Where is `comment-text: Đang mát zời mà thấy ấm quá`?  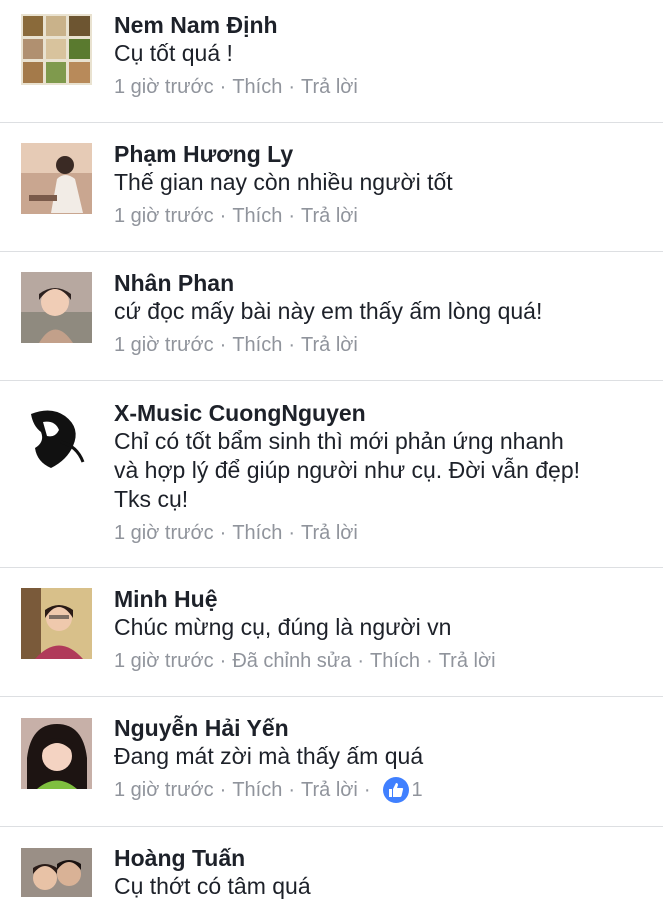
comment-text: Đang mát zời mà thấy ấm quá is located at coordinates (269, 756).